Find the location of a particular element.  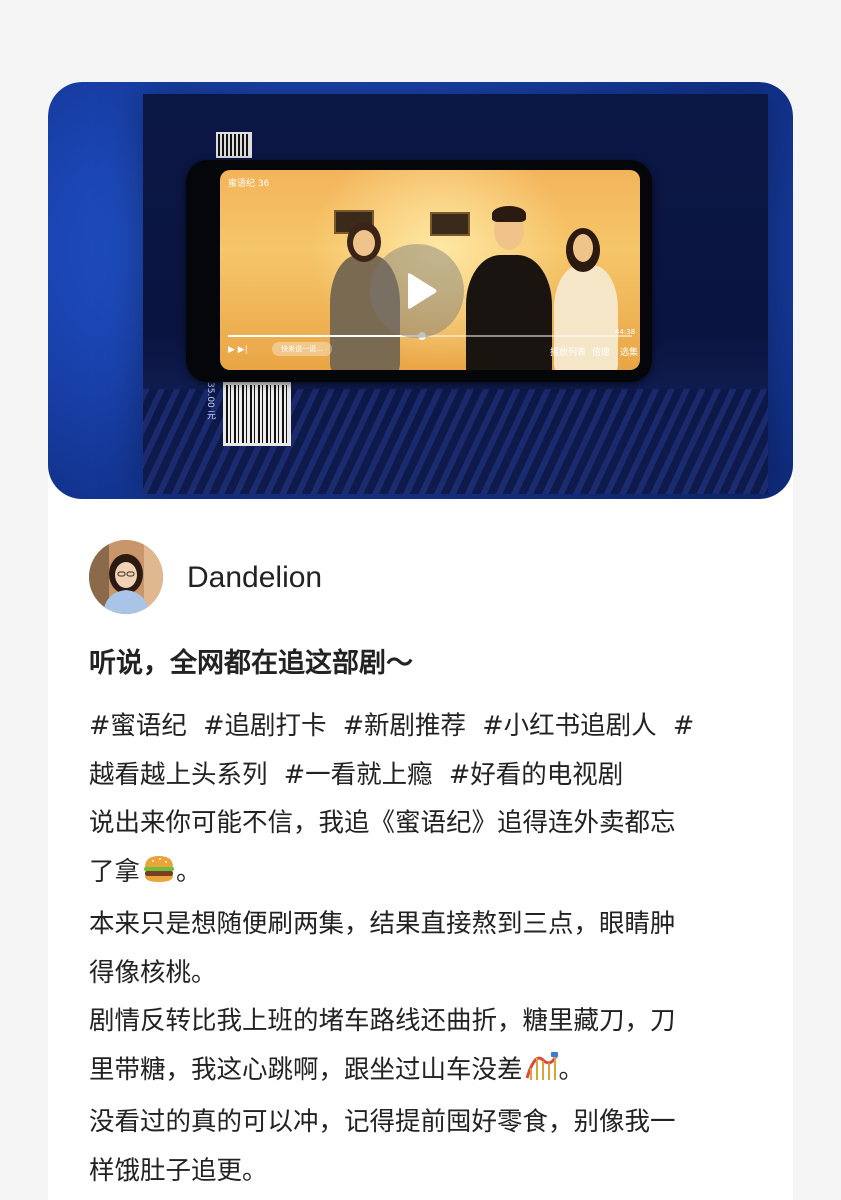

body-line: 剧情反转比我上班的堵车路线还曲折，糖里藏刀，刀 is located at coordinates (382, 1021).